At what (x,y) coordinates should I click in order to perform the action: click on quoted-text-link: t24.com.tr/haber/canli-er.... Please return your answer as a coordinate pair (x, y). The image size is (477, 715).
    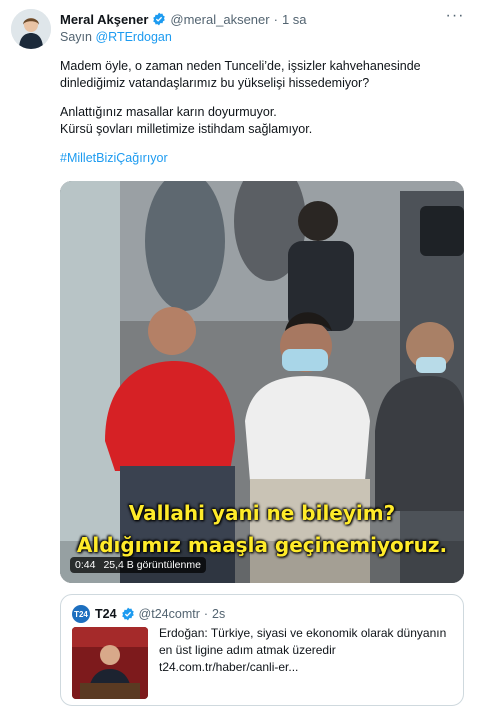
    Looking at the image, I should click on (307, 667).